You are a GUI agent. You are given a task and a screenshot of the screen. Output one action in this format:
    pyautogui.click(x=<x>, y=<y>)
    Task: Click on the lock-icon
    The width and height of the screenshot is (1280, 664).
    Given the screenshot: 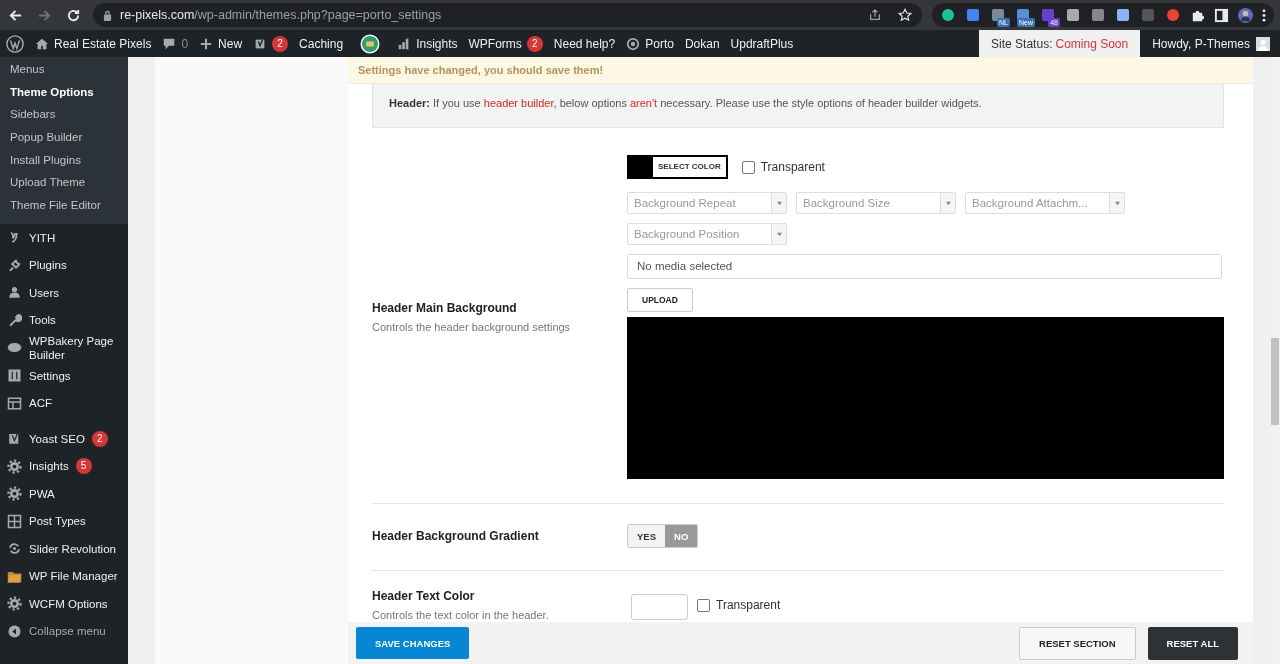 What is the action you would take?
    pyautogui.click(x=107, y=15)
    